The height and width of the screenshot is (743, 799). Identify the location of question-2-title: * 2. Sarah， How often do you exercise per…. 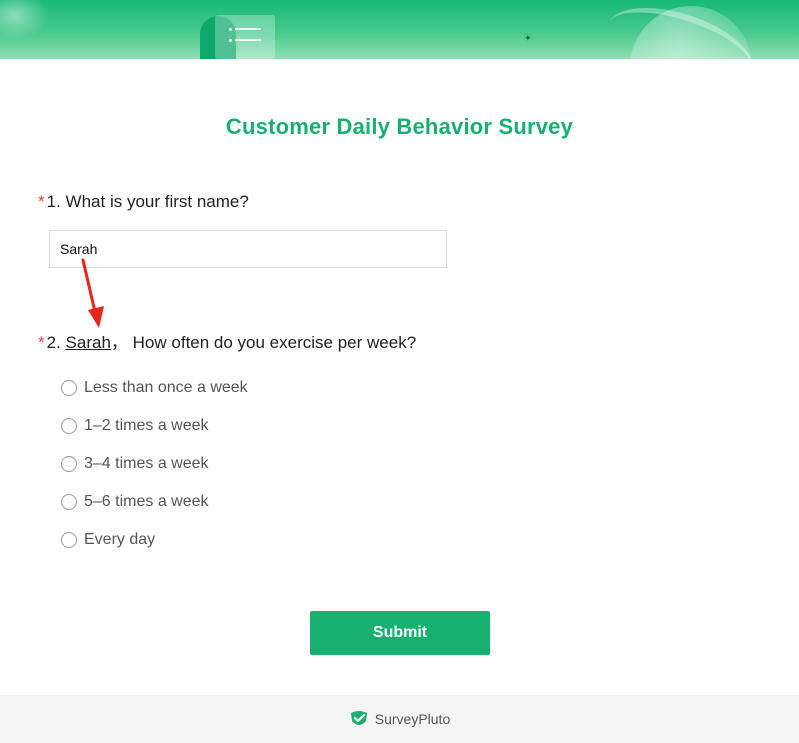
(227, 340).